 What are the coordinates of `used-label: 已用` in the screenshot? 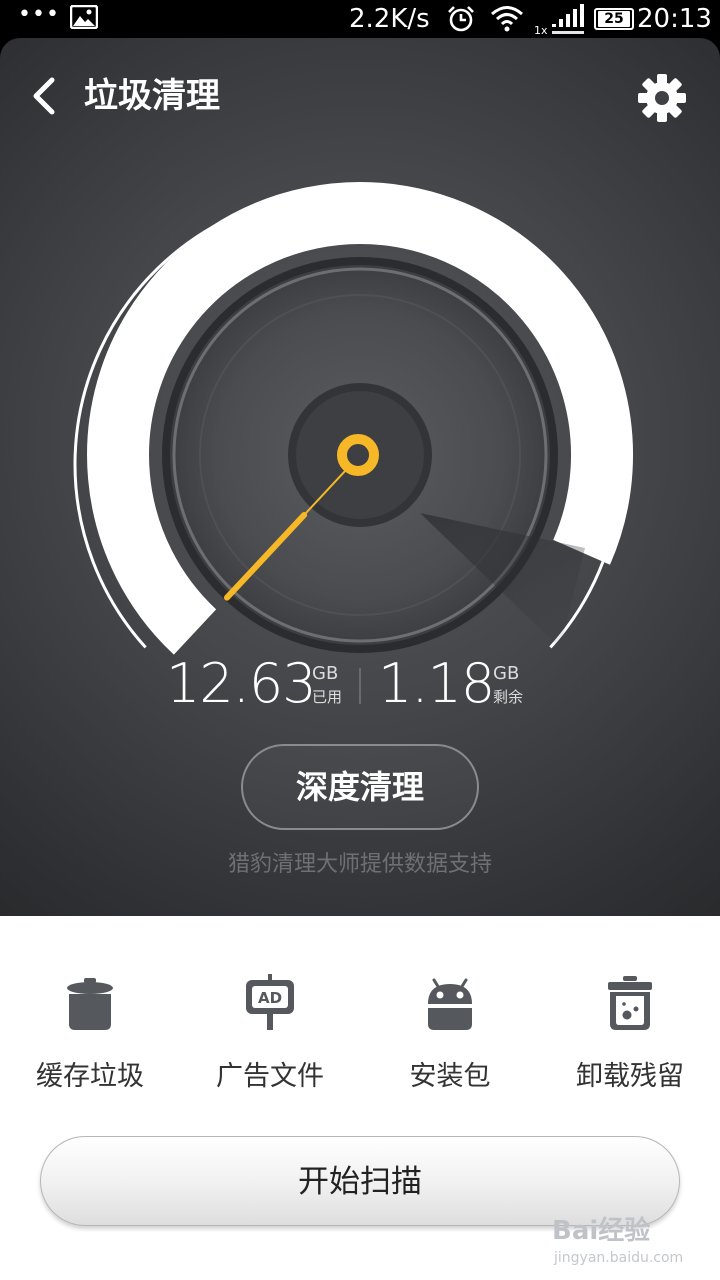 It's located at (327, 697).